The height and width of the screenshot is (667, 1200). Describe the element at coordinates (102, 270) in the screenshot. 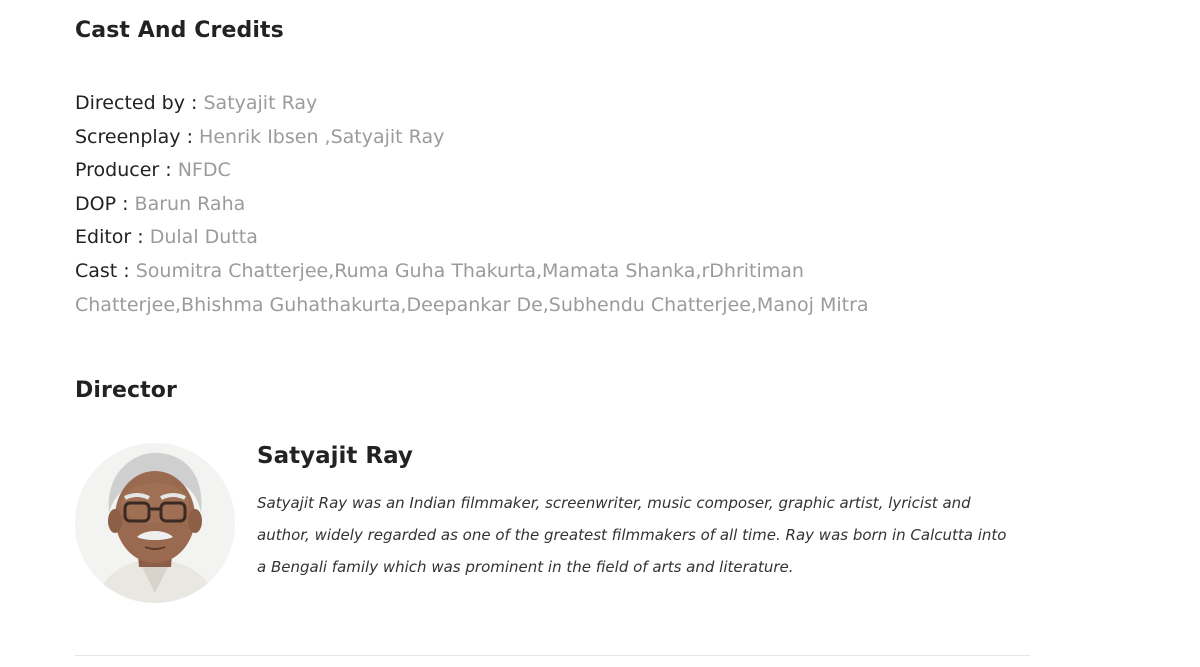

I see `credit-label: Cast :` at that location.